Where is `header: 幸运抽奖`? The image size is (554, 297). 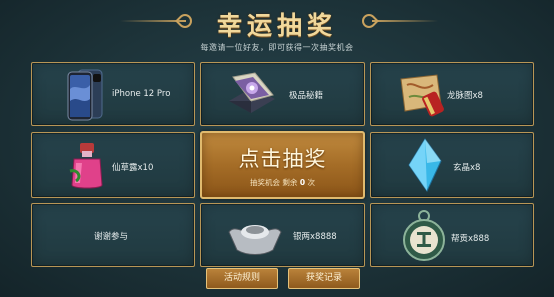
header: 幸运抽奖 is located at coordinates (277, 22).